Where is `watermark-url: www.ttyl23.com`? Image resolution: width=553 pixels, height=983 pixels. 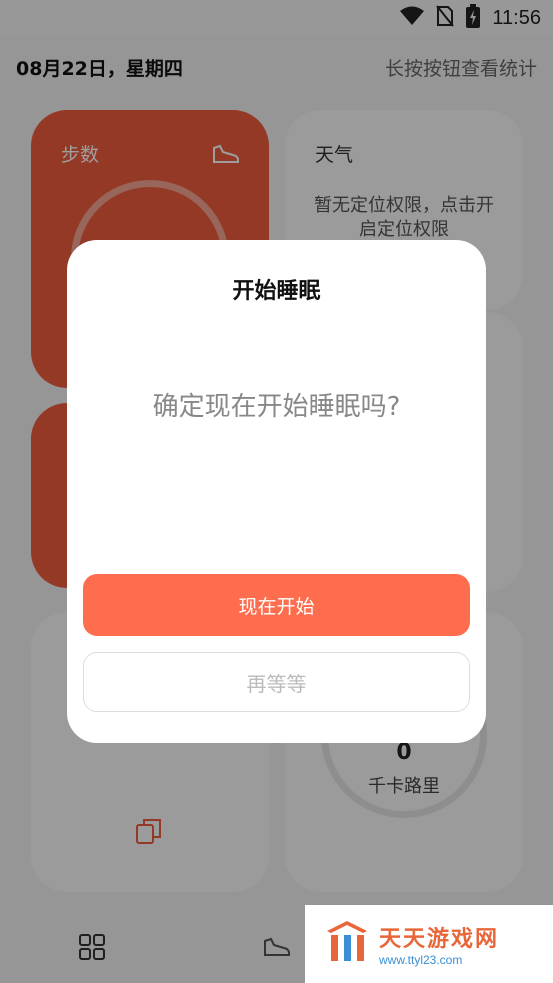
watermark-url: www.ttyl23.com is located at coordinates (421, 960).